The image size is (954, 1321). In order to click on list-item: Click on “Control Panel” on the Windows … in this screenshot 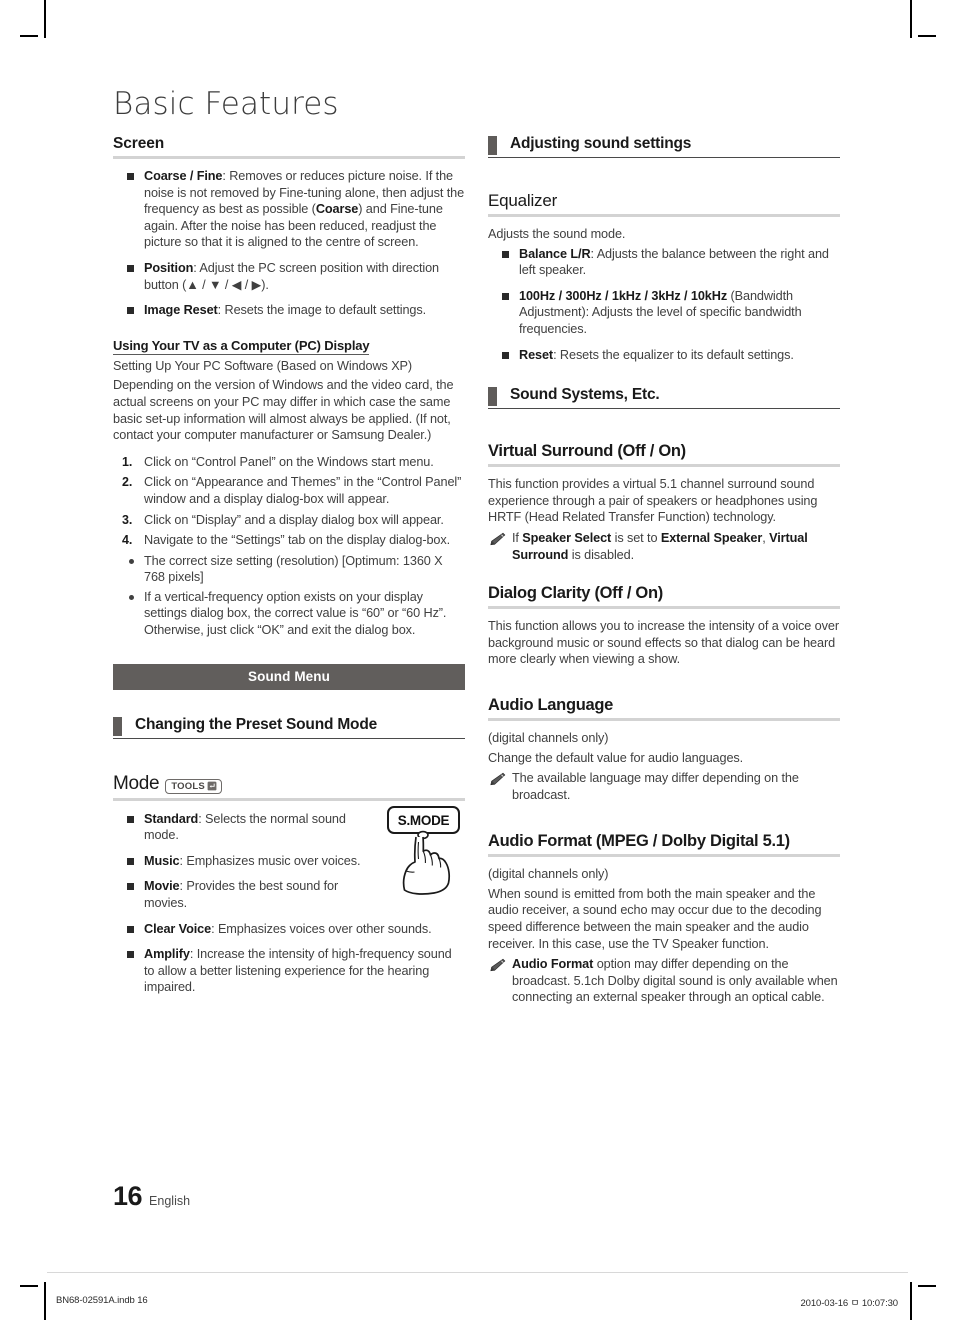, I will do `click(278, 462)`.